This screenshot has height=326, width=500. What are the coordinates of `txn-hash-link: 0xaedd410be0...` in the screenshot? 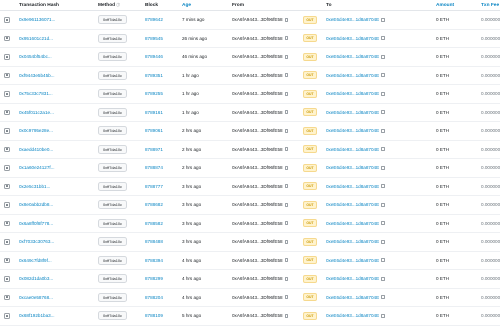 It's located at (36, 150).